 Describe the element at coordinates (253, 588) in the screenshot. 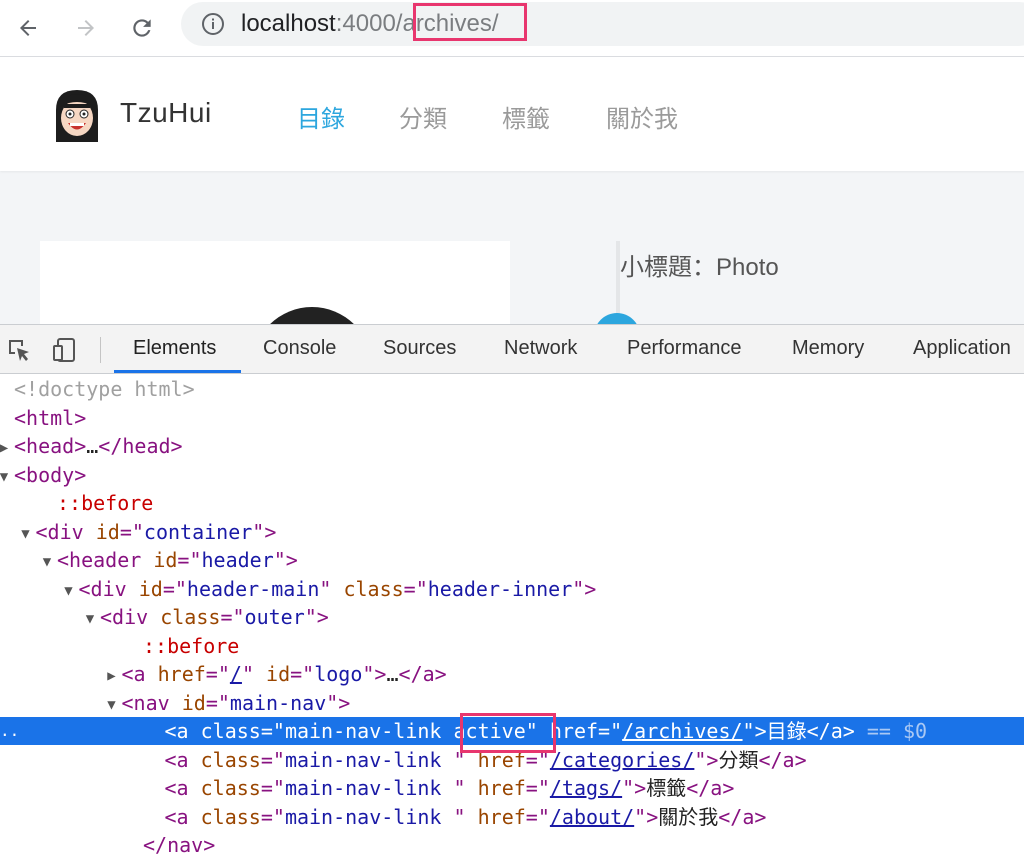

I see `dom-token-val: header-main` at that location.